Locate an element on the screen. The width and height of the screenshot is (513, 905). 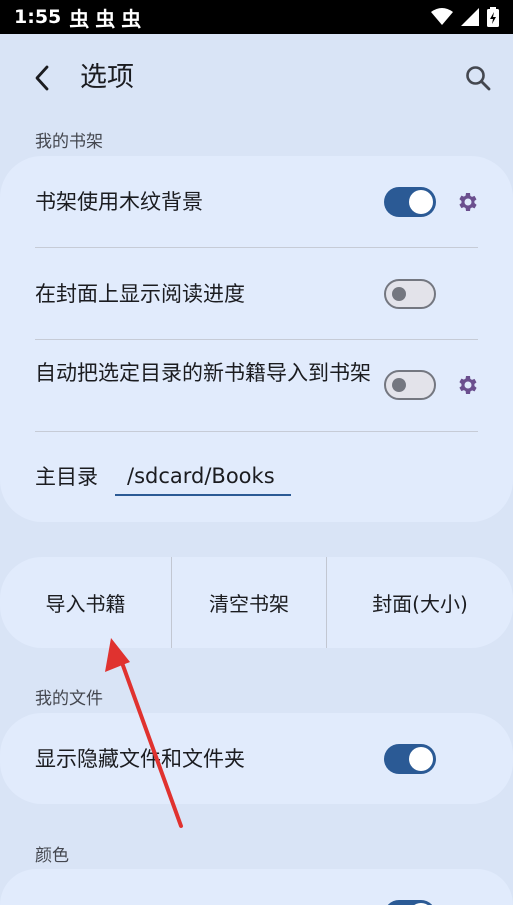
section-label-bookshelf: 我的书架 is located at coordinates (69, 142).